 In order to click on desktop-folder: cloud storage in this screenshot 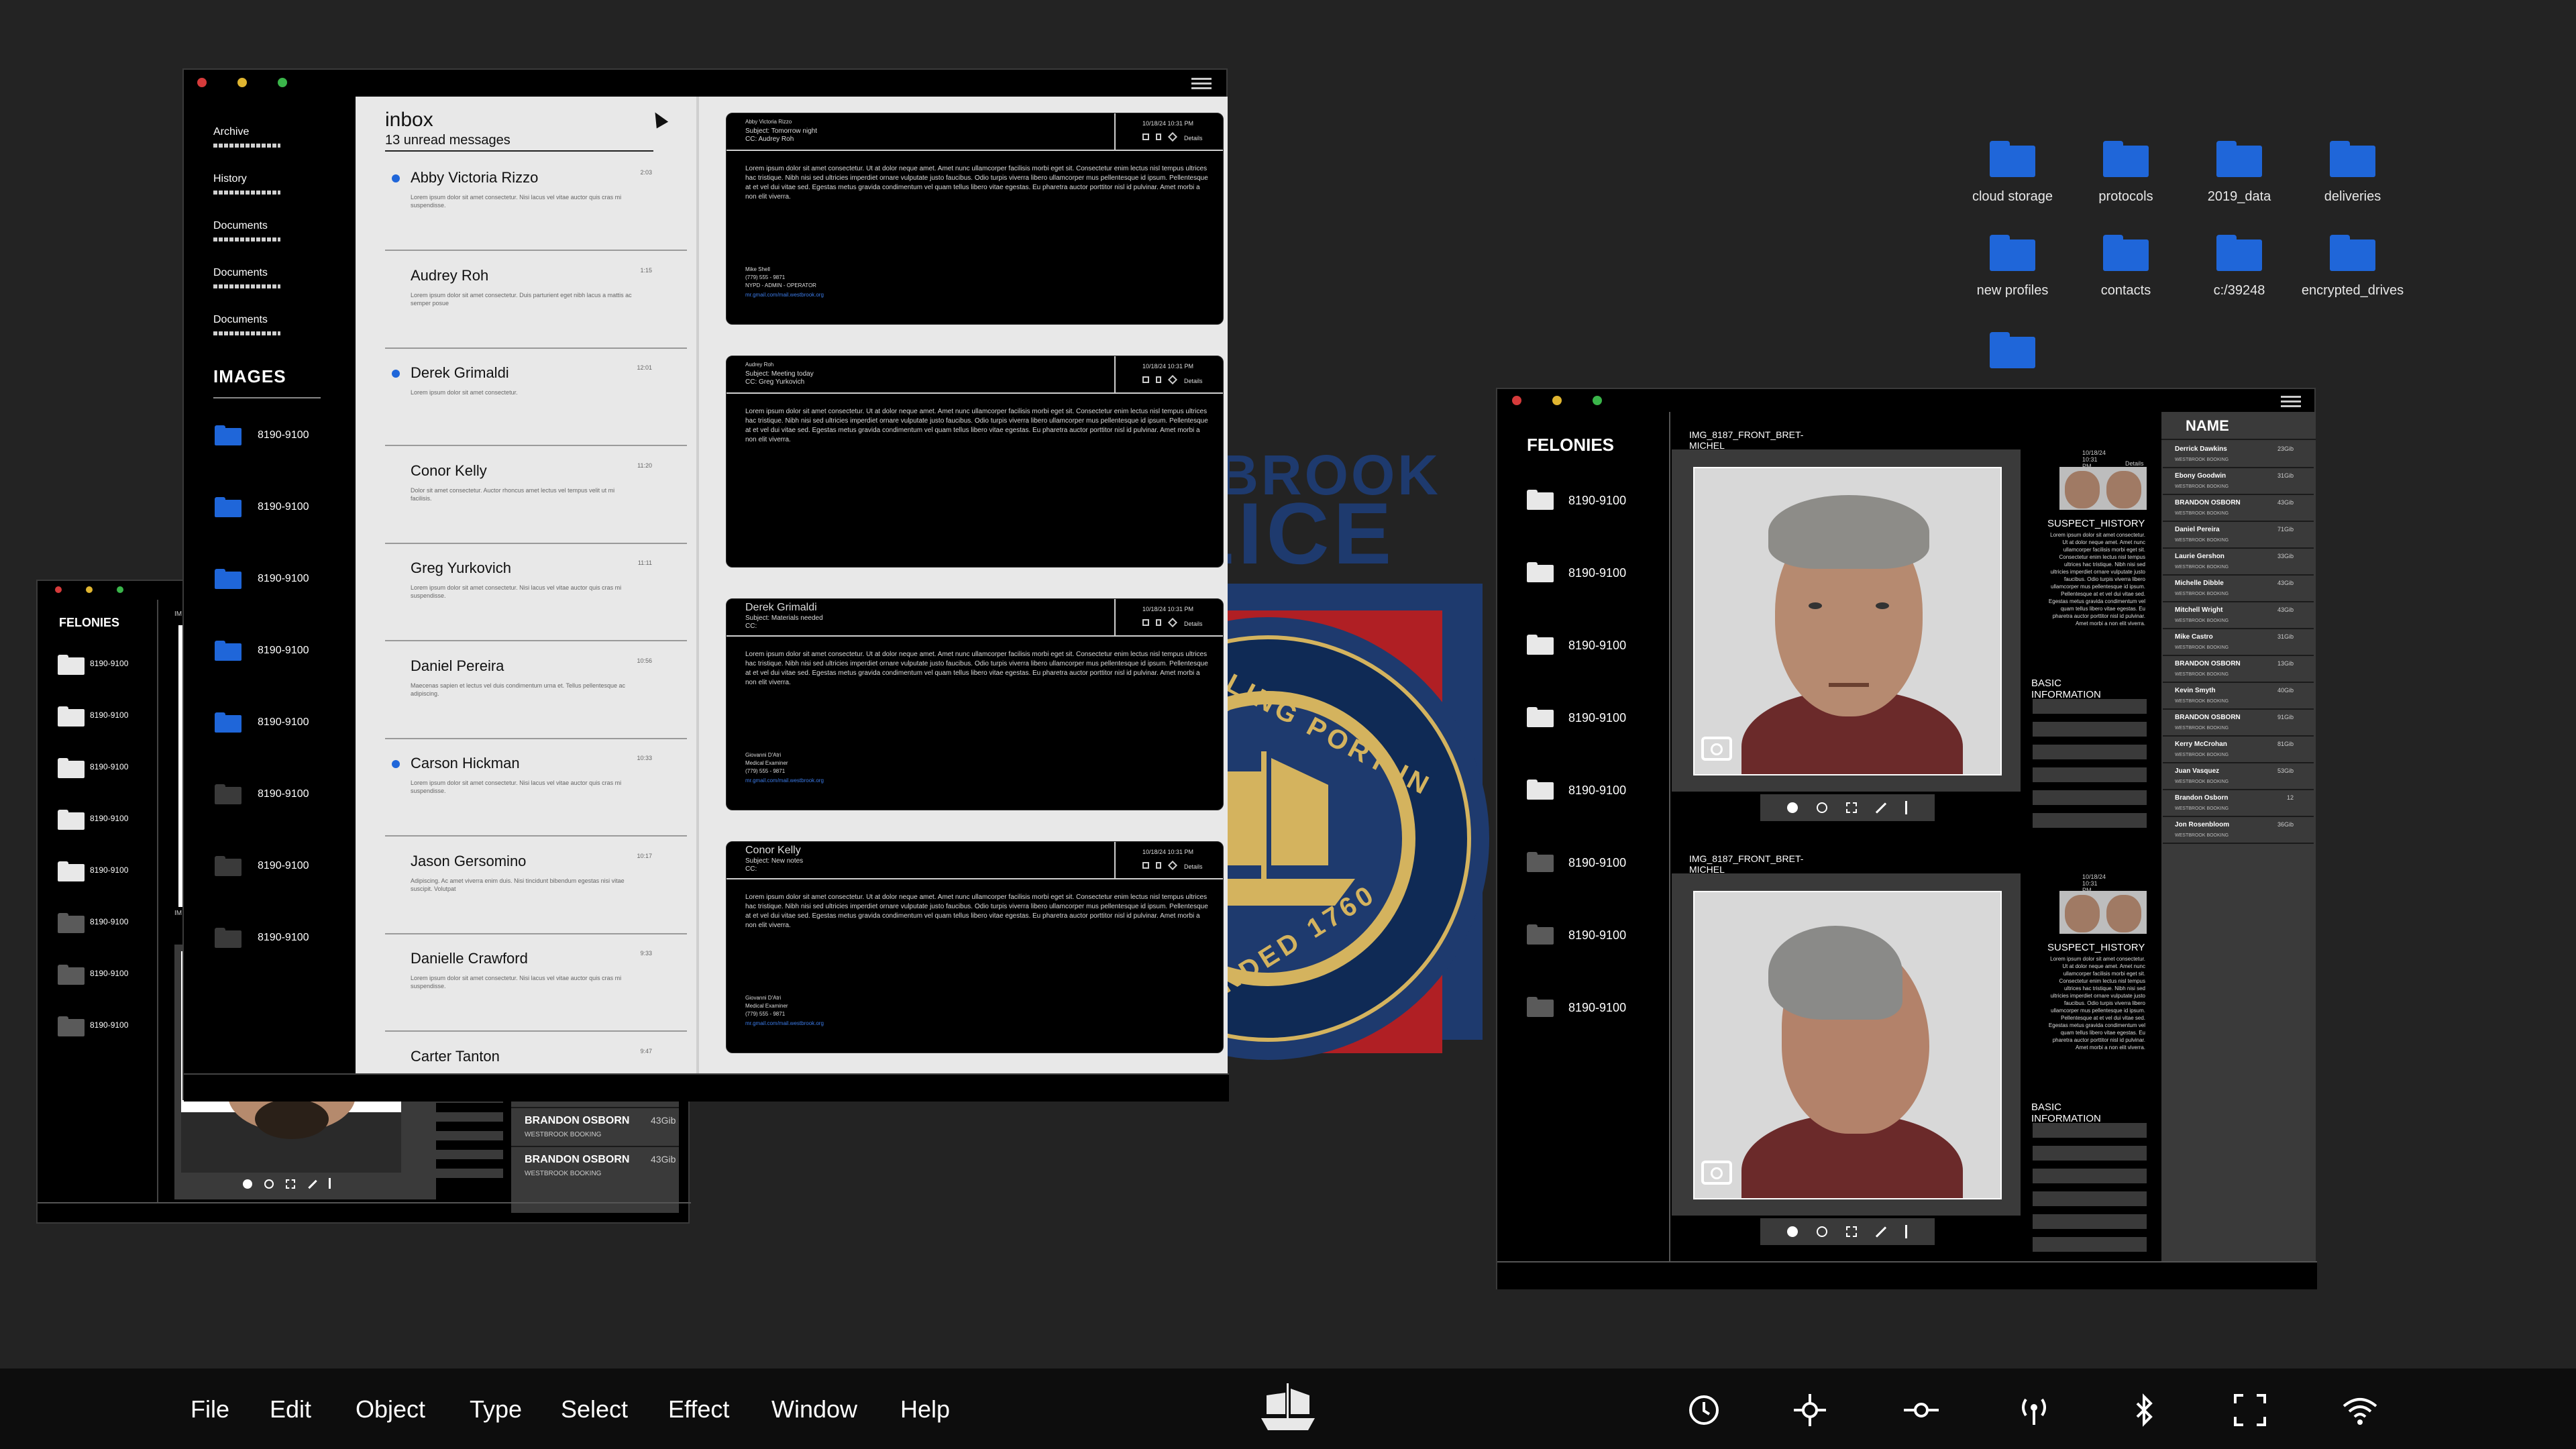, I will do `click(2012, 173)`.